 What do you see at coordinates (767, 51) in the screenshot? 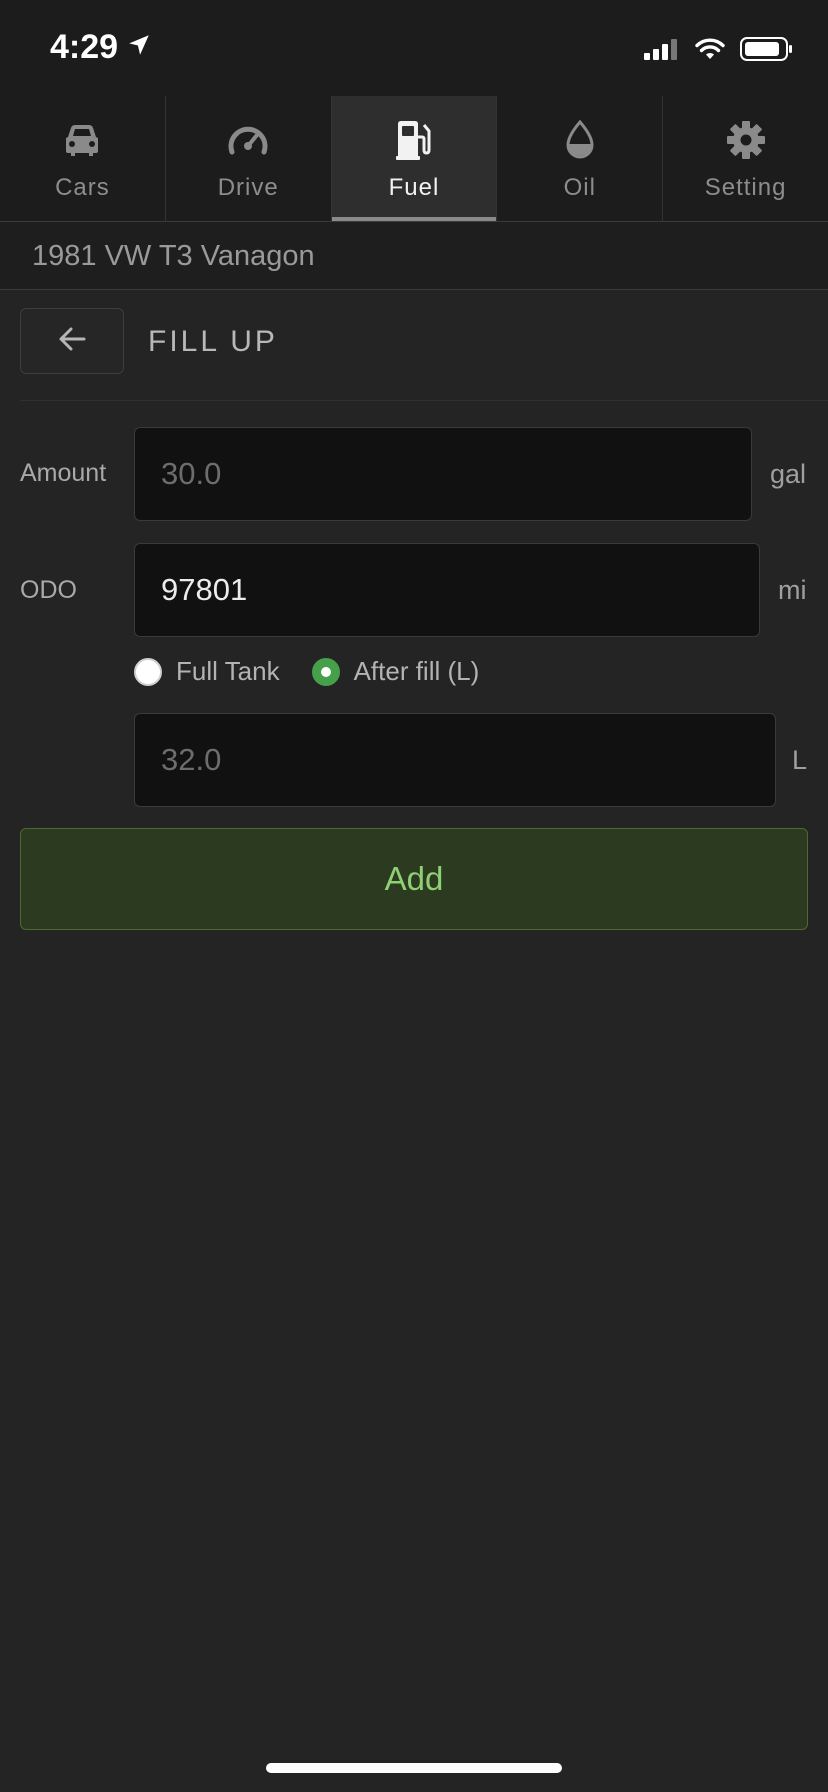
I see `battery-icon` at bounding box center [767, 51].